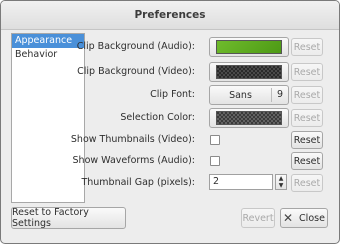 Image resolution: width=340 pixels, height=244 pixels. I want to click on row-selection-color: Selection Color: Reset, so click(207, 118).